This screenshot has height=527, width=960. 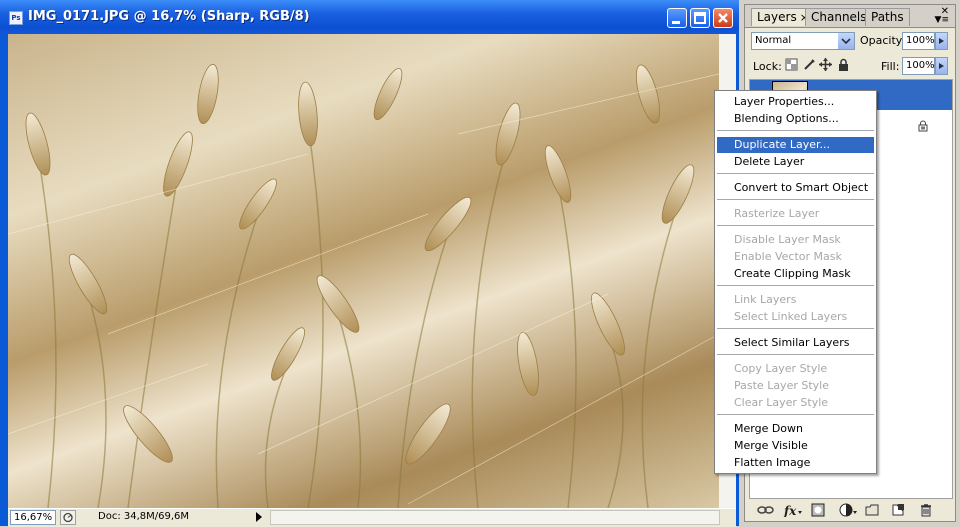 I want to click on status-options-button, so click(x=68, y=517).